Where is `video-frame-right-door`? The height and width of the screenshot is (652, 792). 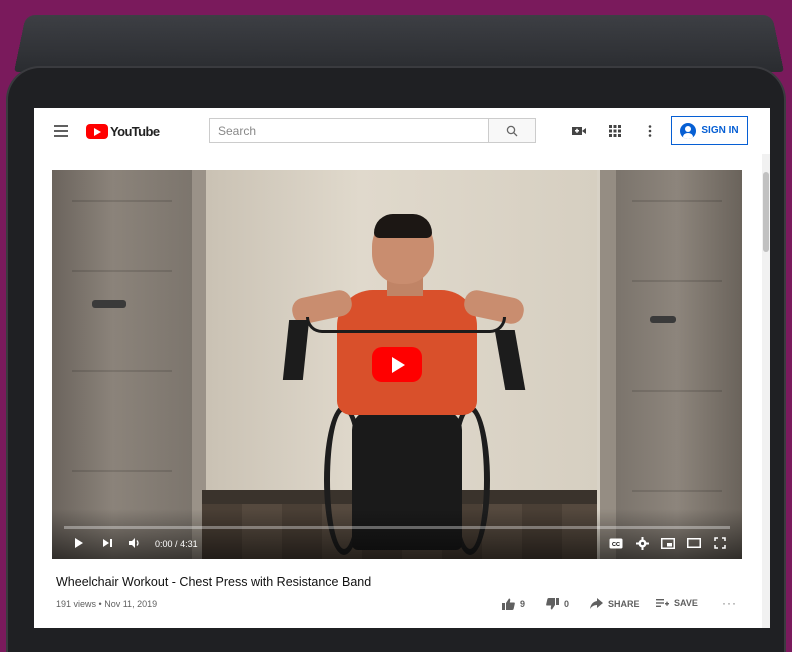
video-frame-right-door is located at coordinates (677, 364).